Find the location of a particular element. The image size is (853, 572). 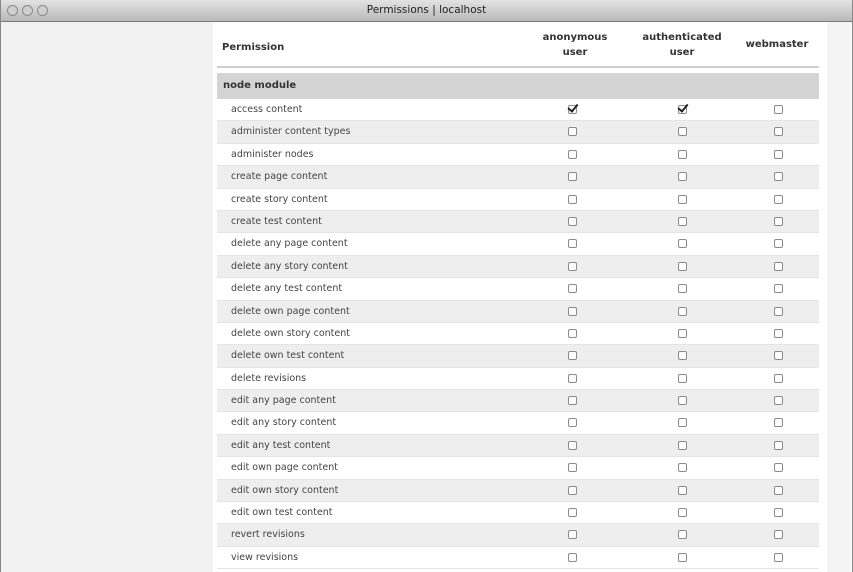

permission-label: administer content types is located at coordinates (291, 132).